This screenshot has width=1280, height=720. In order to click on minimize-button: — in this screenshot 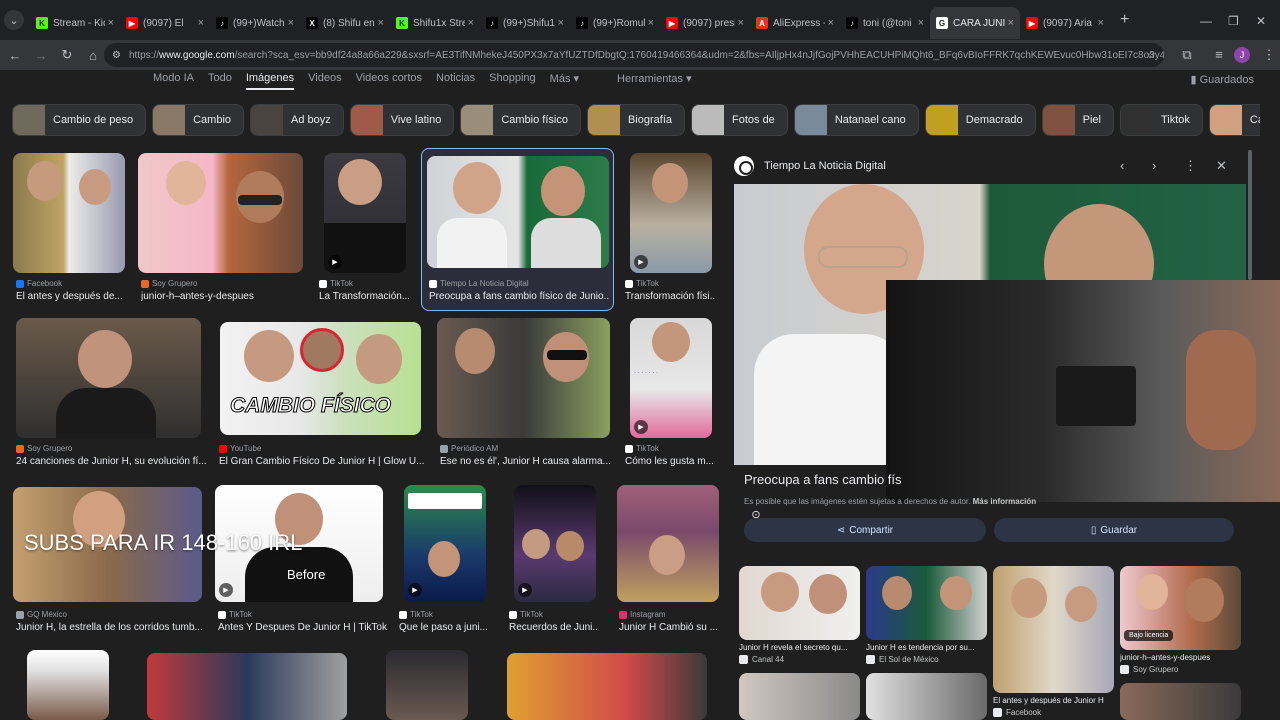, I will do `click(1206, 21)`.